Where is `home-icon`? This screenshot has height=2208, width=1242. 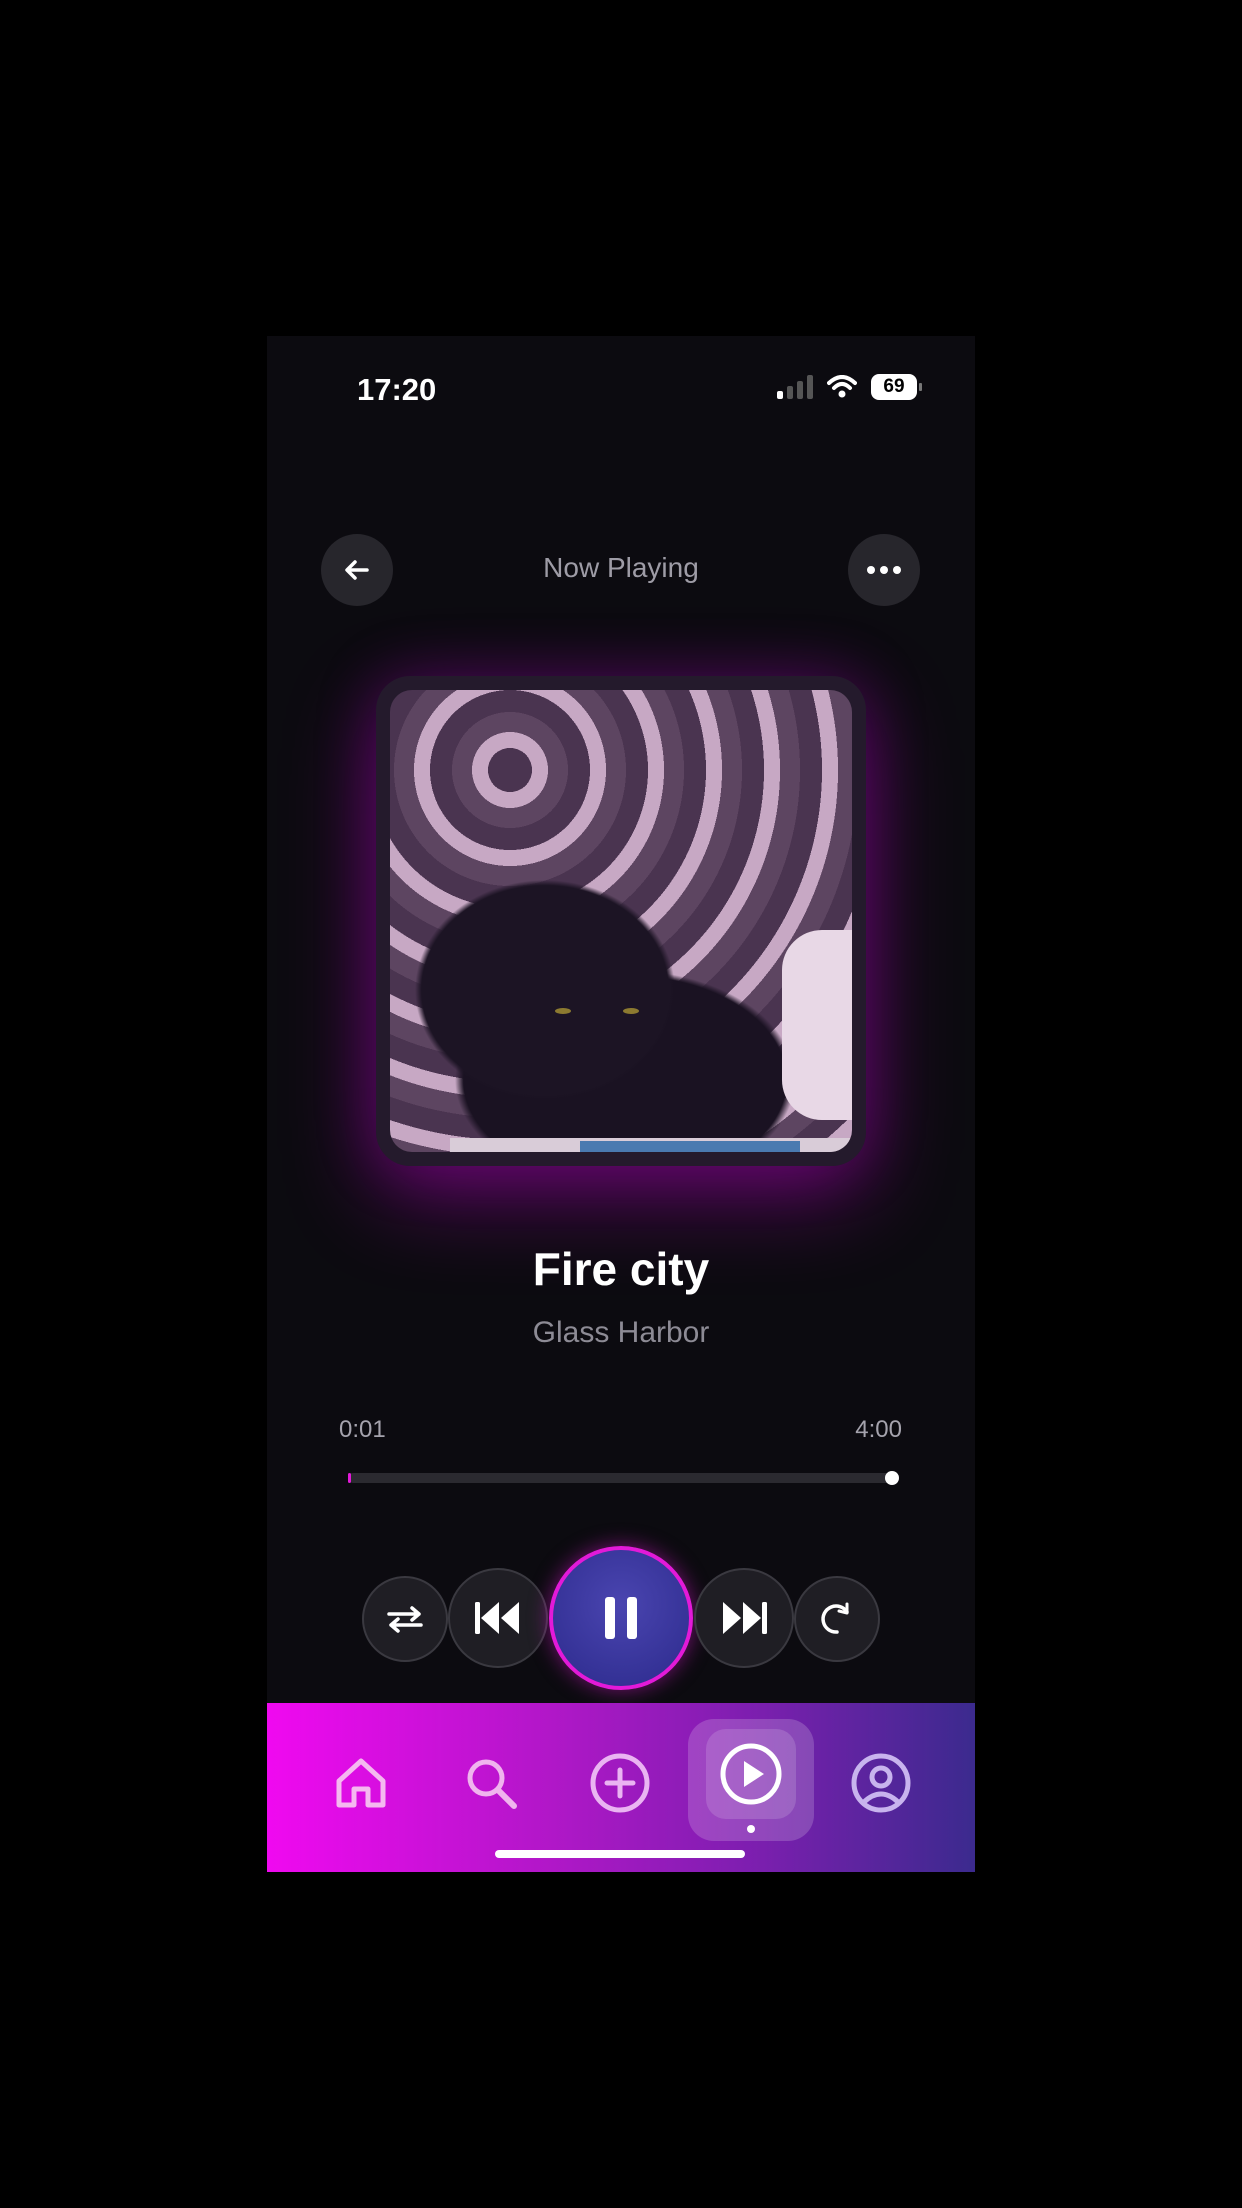
home-icon is located at coordinates (361, 1783).